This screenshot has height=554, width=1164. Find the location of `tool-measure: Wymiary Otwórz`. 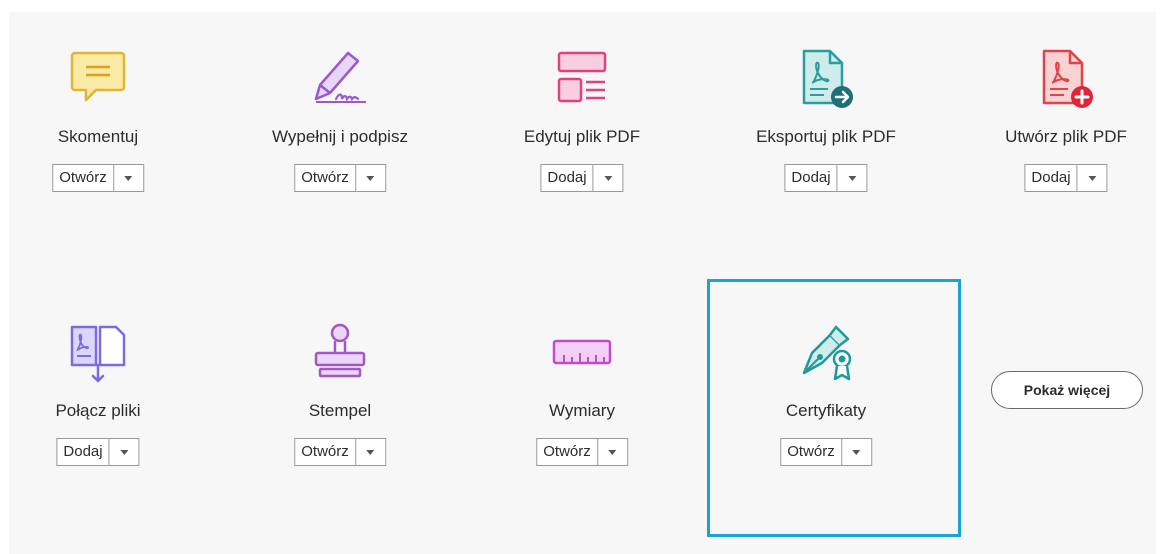

tool-measure: Wymiary Otwórz is located at coordinates (582, 421).